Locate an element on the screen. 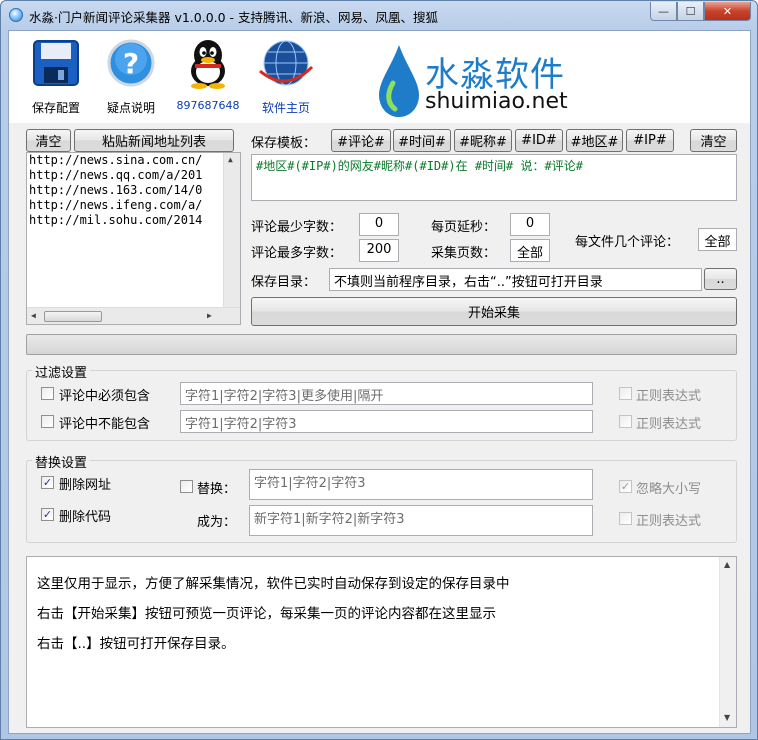 Image resolution: width=758 pixels, height=740 pixels. clear-urls-button: 清空 is located at coordinates (48, 140).